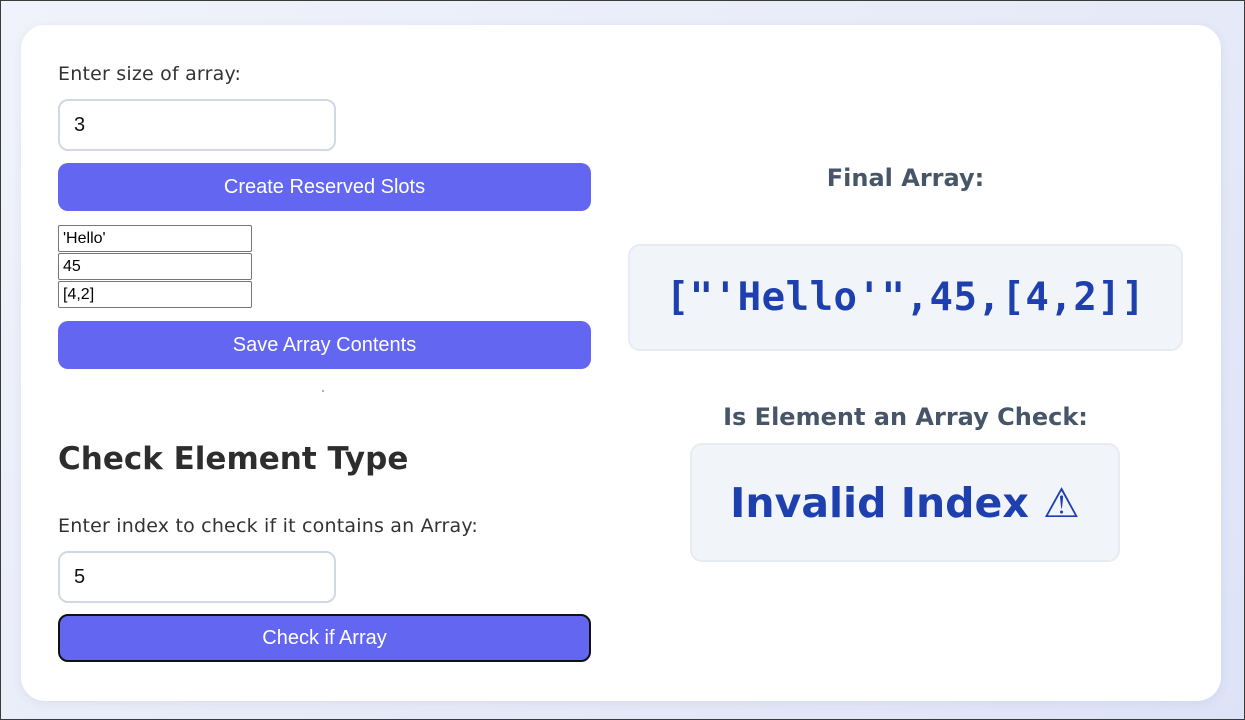 This screenshot has width=1245, height=720. What do you see at coordinates (905, 178) in the screenshot?
I see `final-array-title: Final Array:` at bounding box center [905, 178].